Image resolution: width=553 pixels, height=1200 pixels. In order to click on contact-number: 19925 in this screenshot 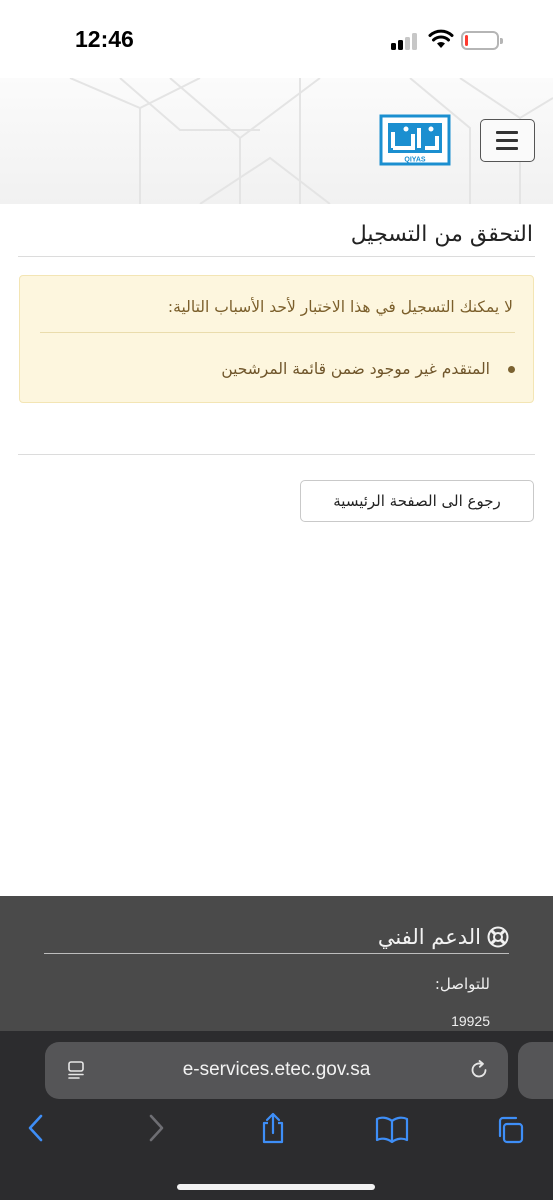, I will do `click(470, 1021)`.